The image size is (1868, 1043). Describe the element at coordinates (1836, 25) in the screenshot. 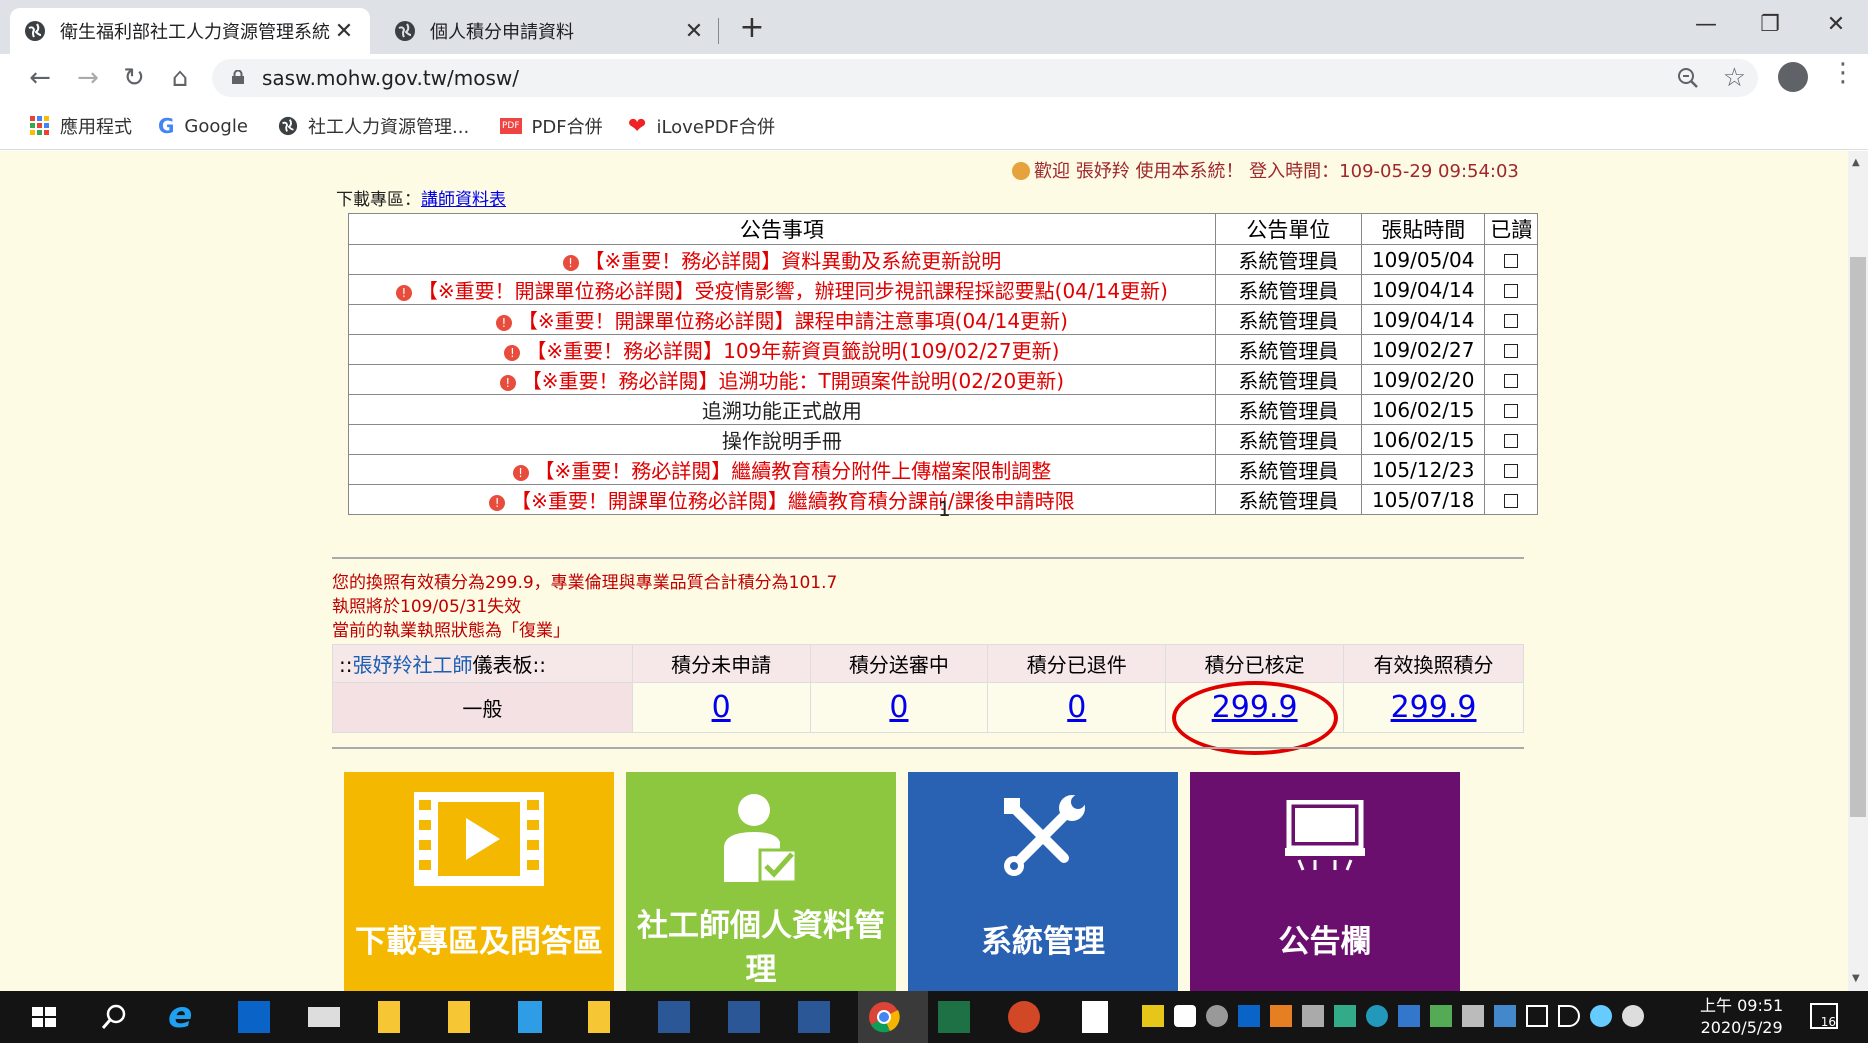

I see `window-close-button: ✕` at that location.